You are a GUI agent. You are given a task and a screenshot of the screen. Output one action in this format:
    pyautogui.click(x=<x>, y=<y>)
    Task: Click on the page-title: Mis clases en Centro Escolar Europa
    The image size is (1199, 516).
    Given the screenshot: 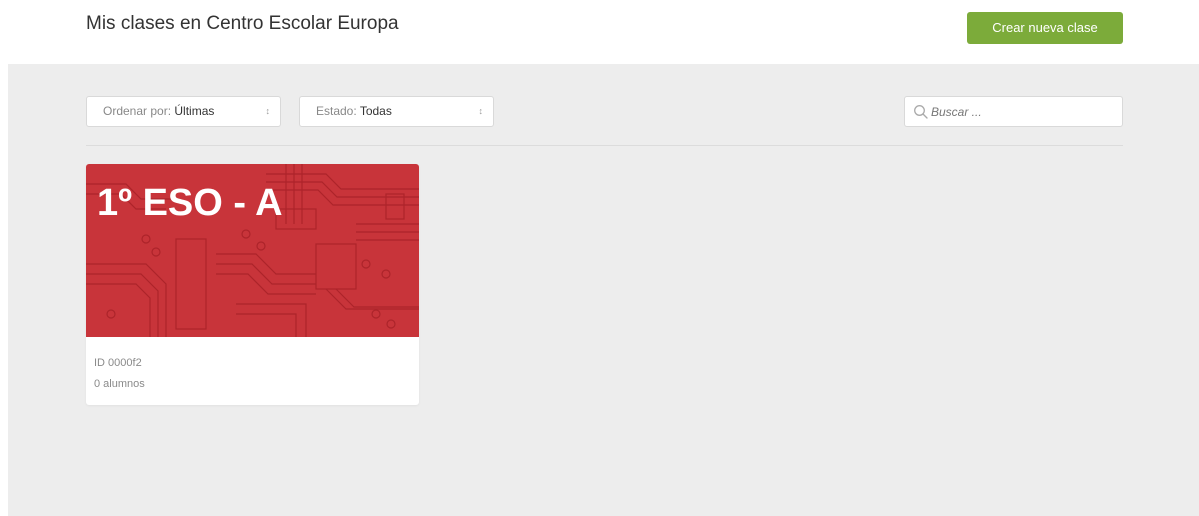 What is the action you would take?
    pyautogui.click(x=242, y=23)
    